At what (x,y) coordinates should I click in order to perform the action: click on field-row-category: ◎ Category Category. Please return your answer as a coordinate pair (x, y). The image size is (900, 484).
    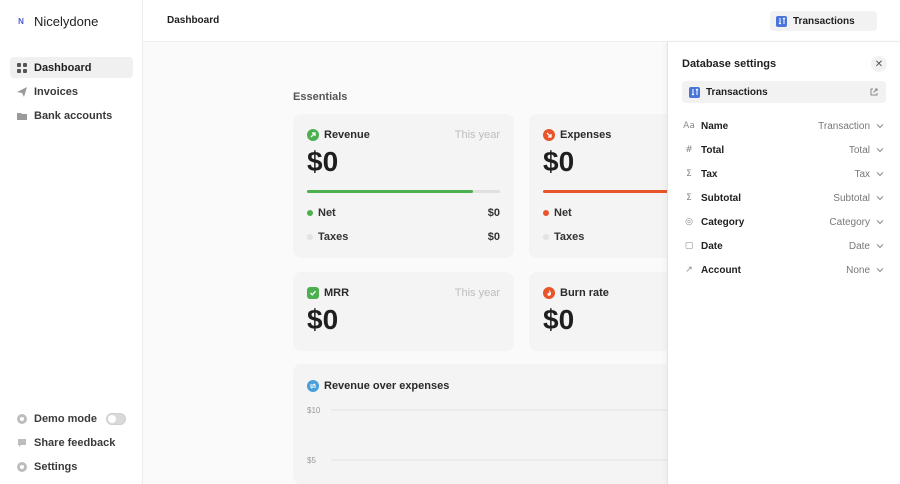
    Looking at the image, I should click on (784, 222).